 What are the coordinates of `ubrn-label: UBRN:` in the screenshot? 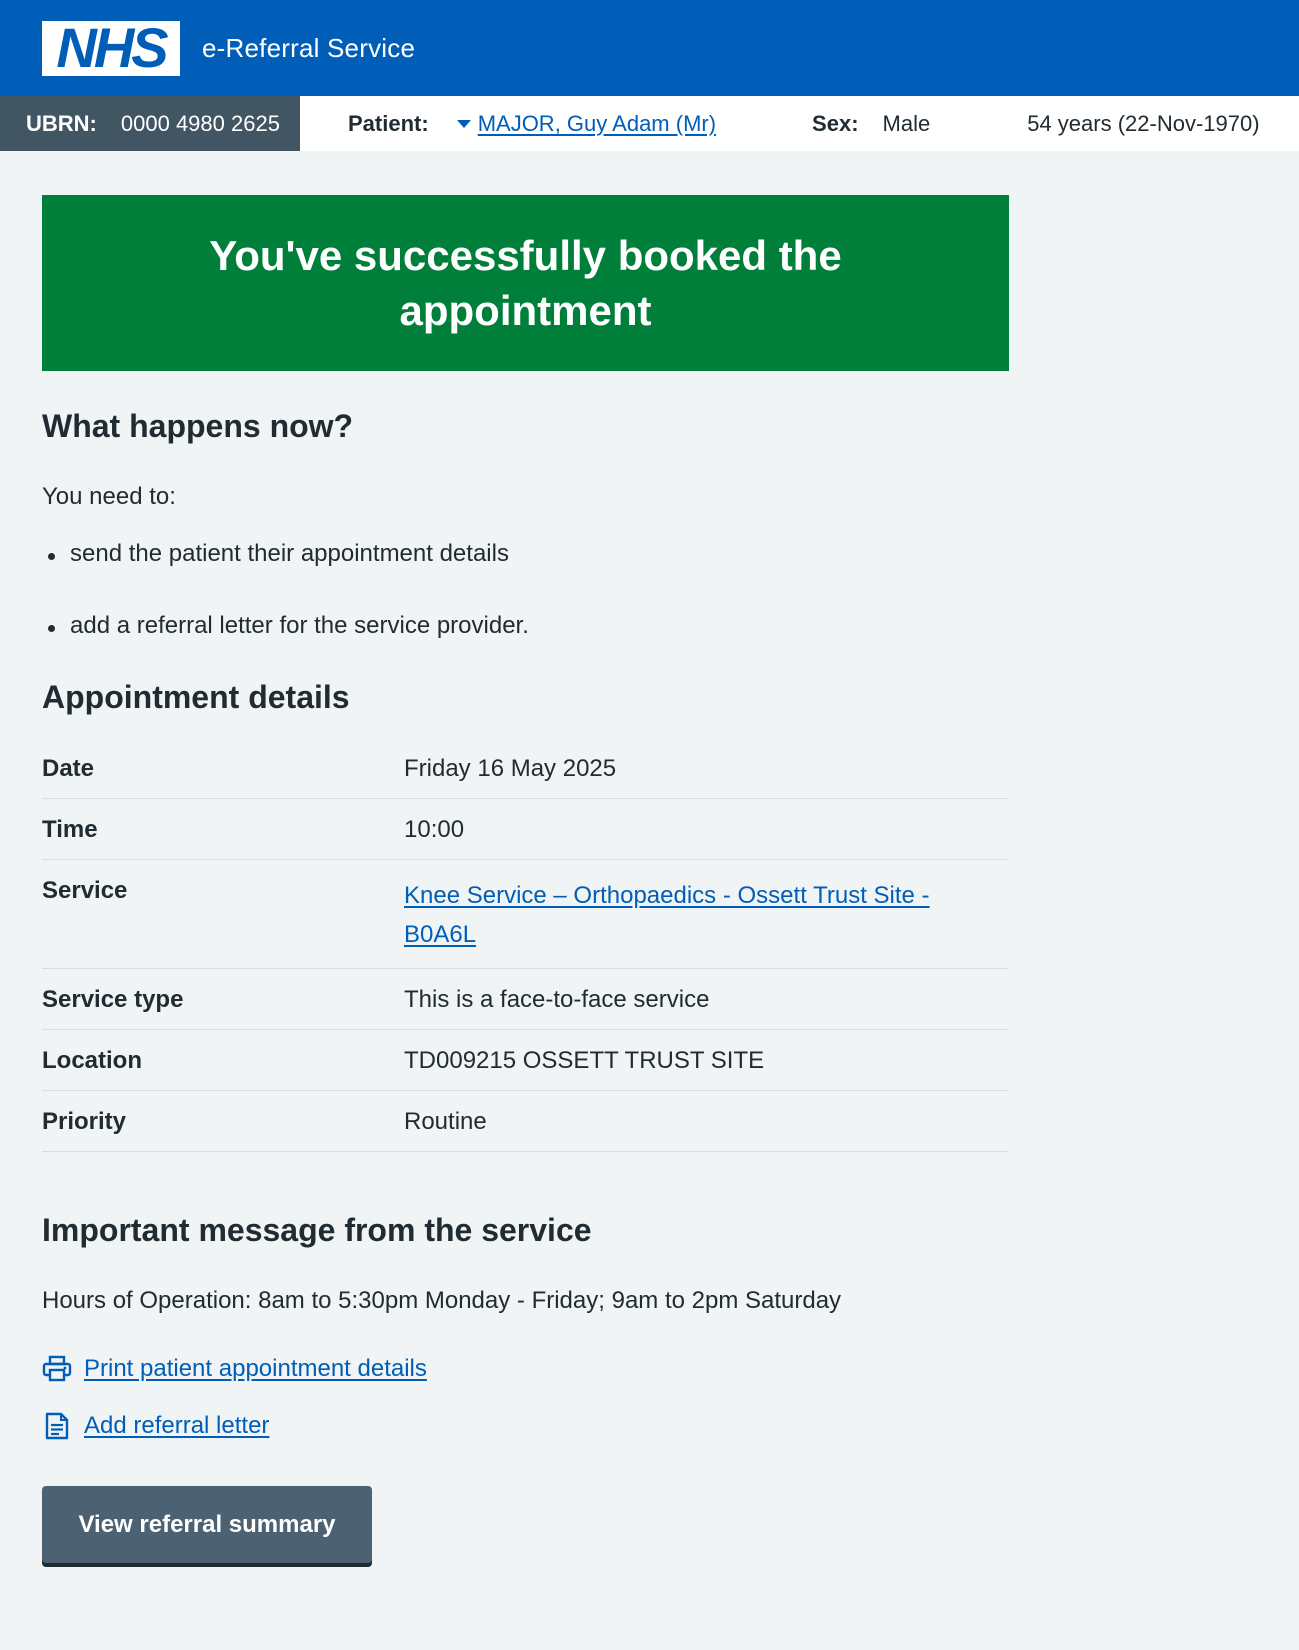 It's located at (61, 123).